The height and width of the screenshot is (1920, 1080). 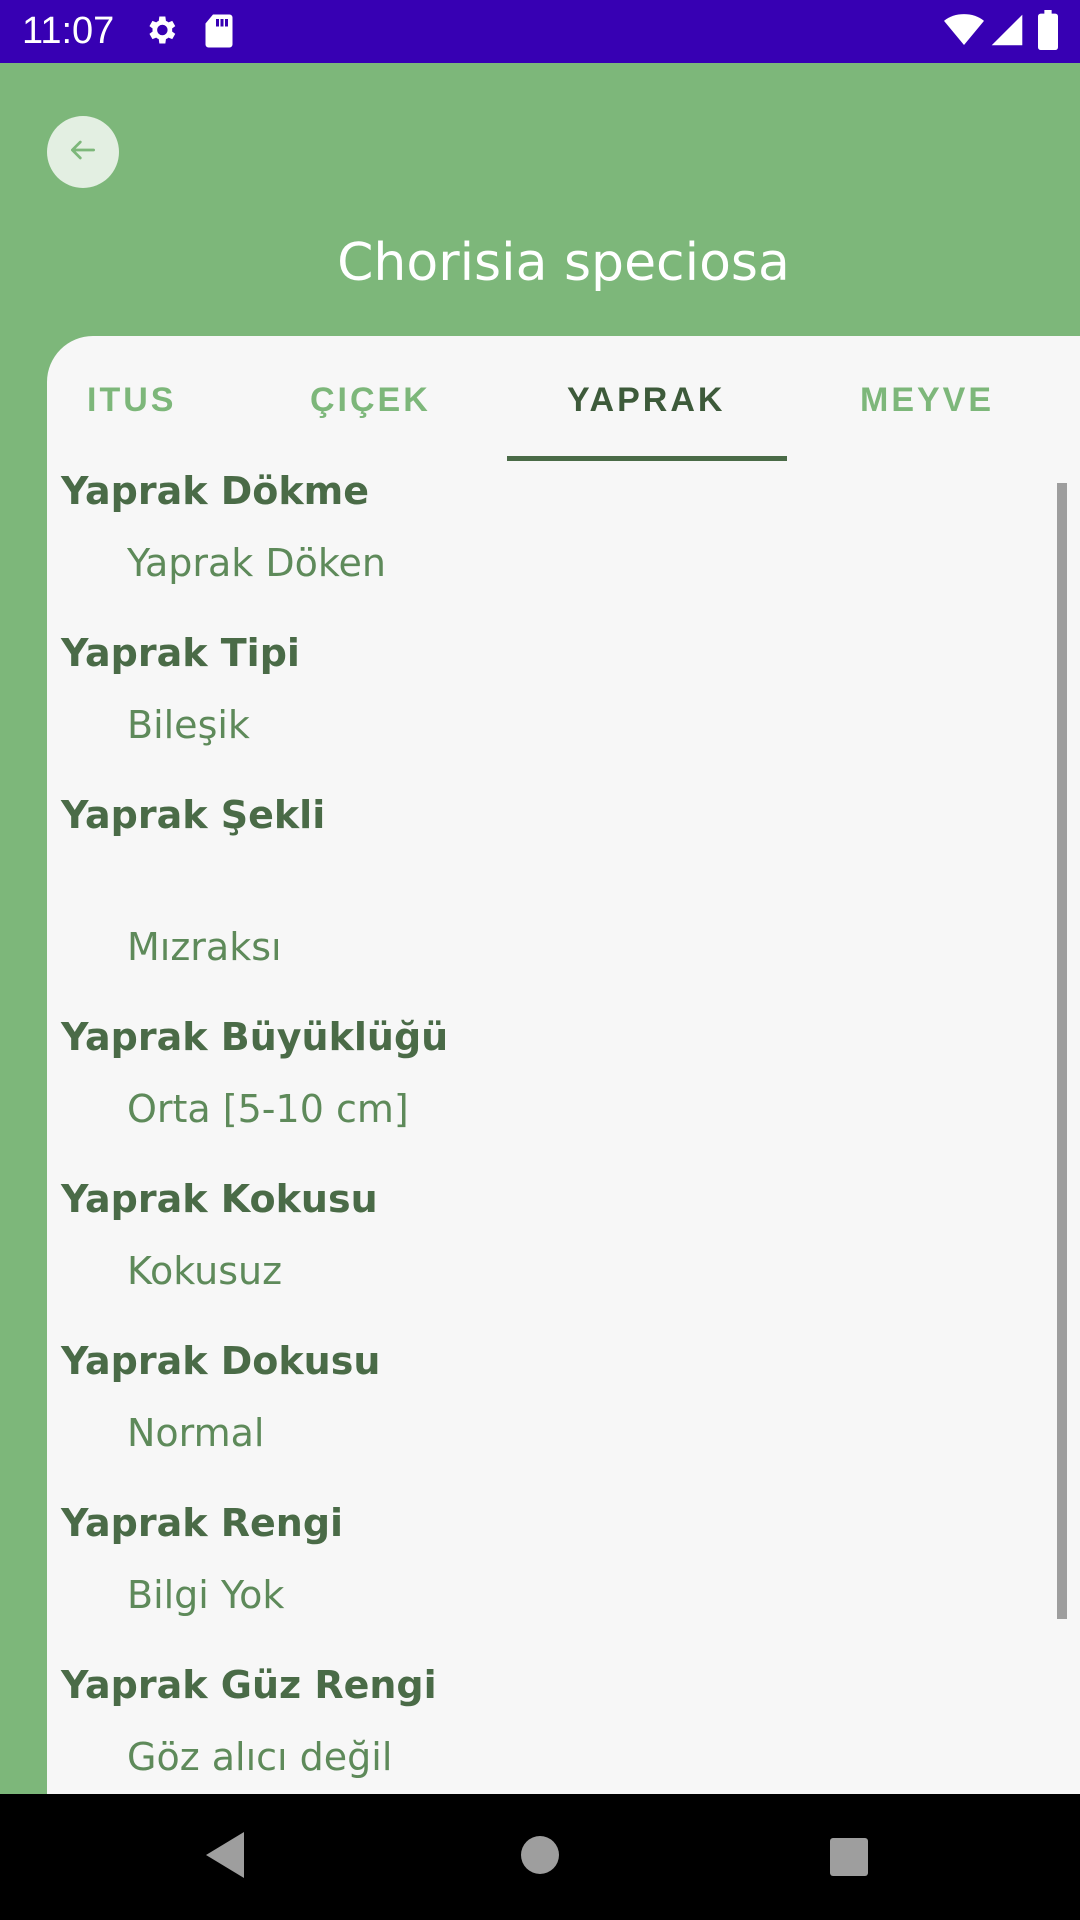 What do you see at coordinates (249, 1685) in the screenshot?
I see `detail-label-yaprak-guz-rengi: Yaprak Güz Rengi` at bounding box center [249, 1685].